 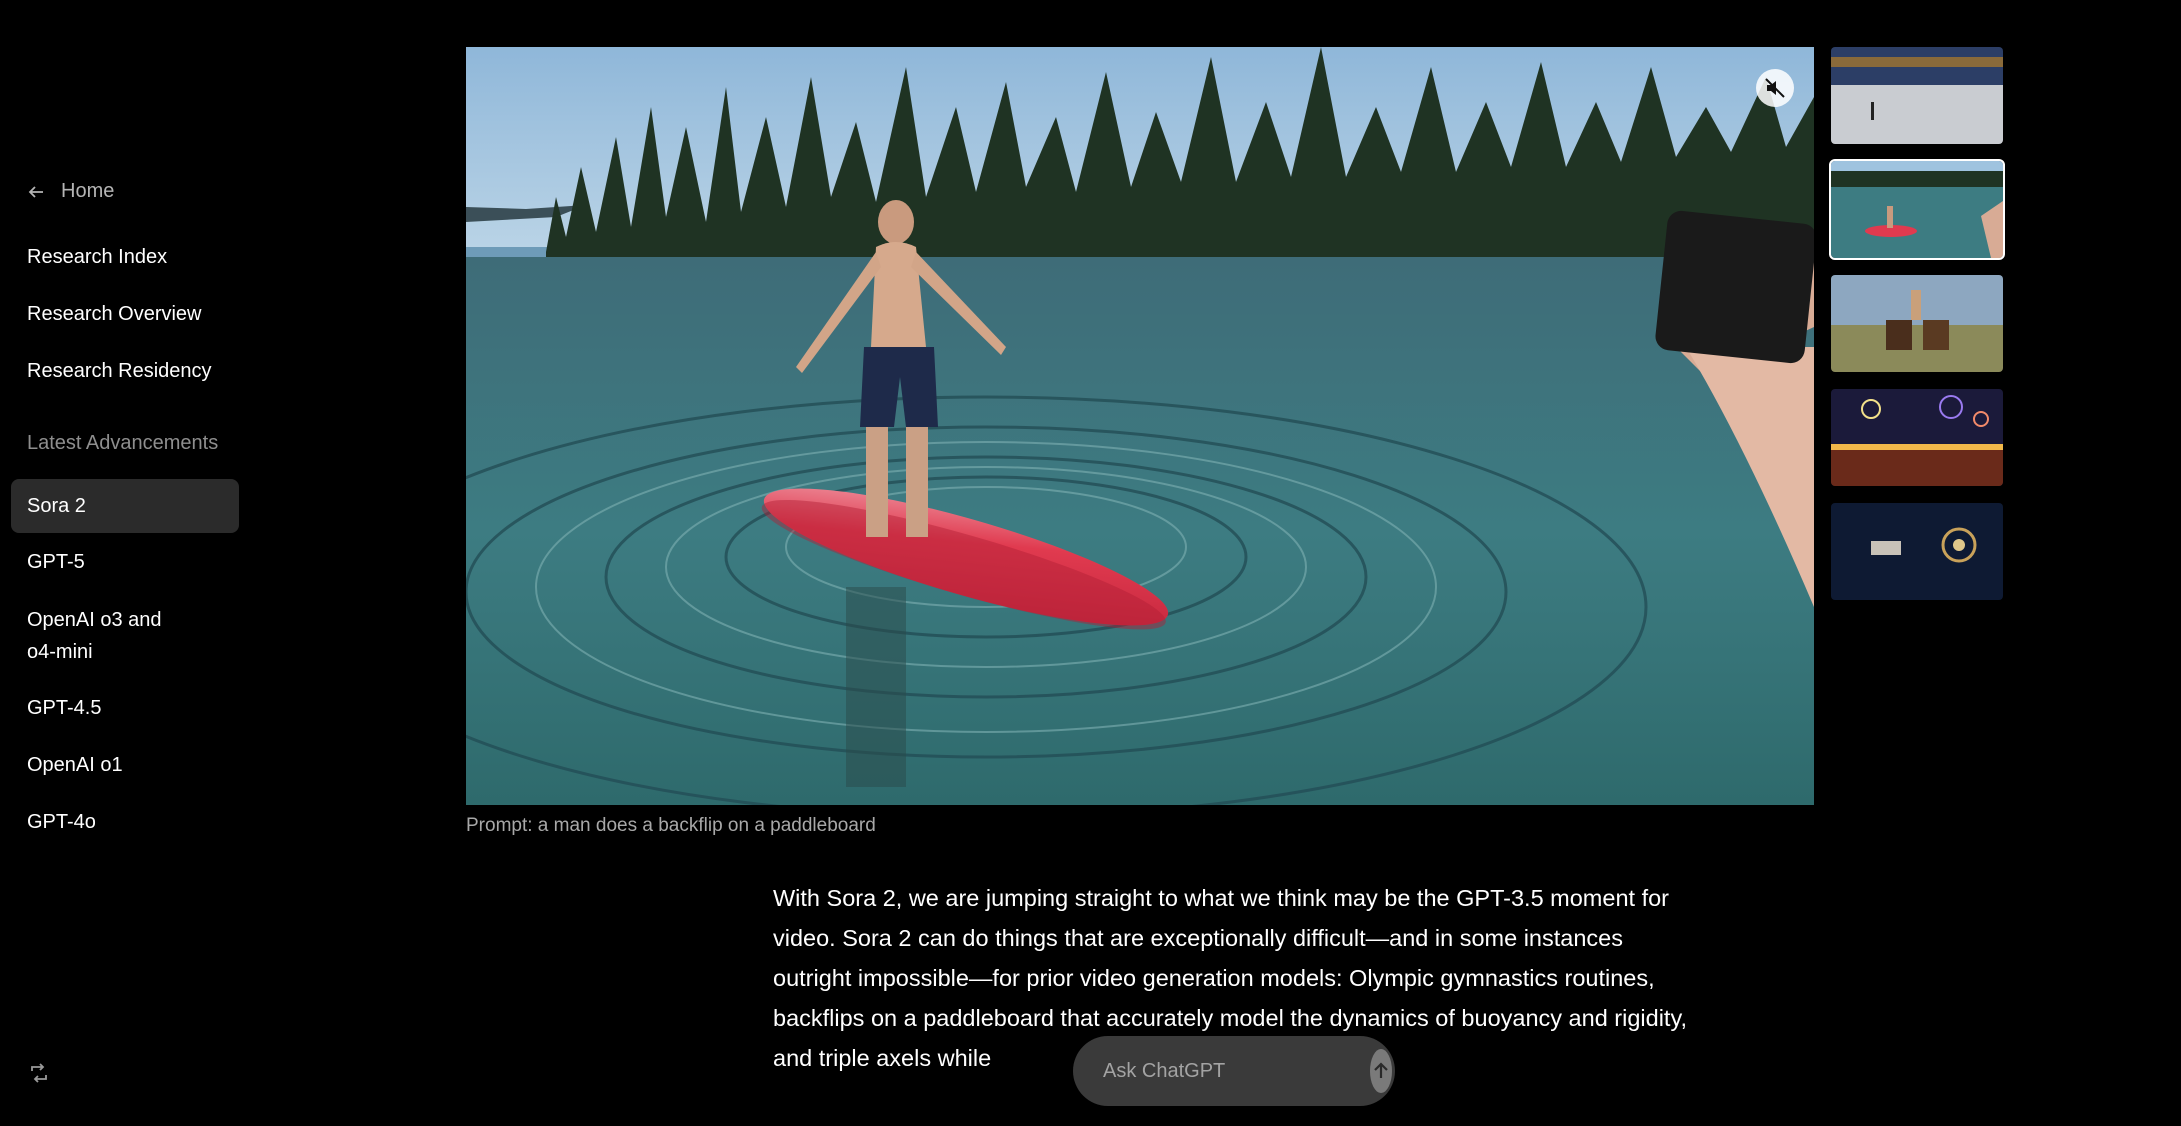 I want to click on thumbnail-paddleboard, so click(x=1917, y=209).